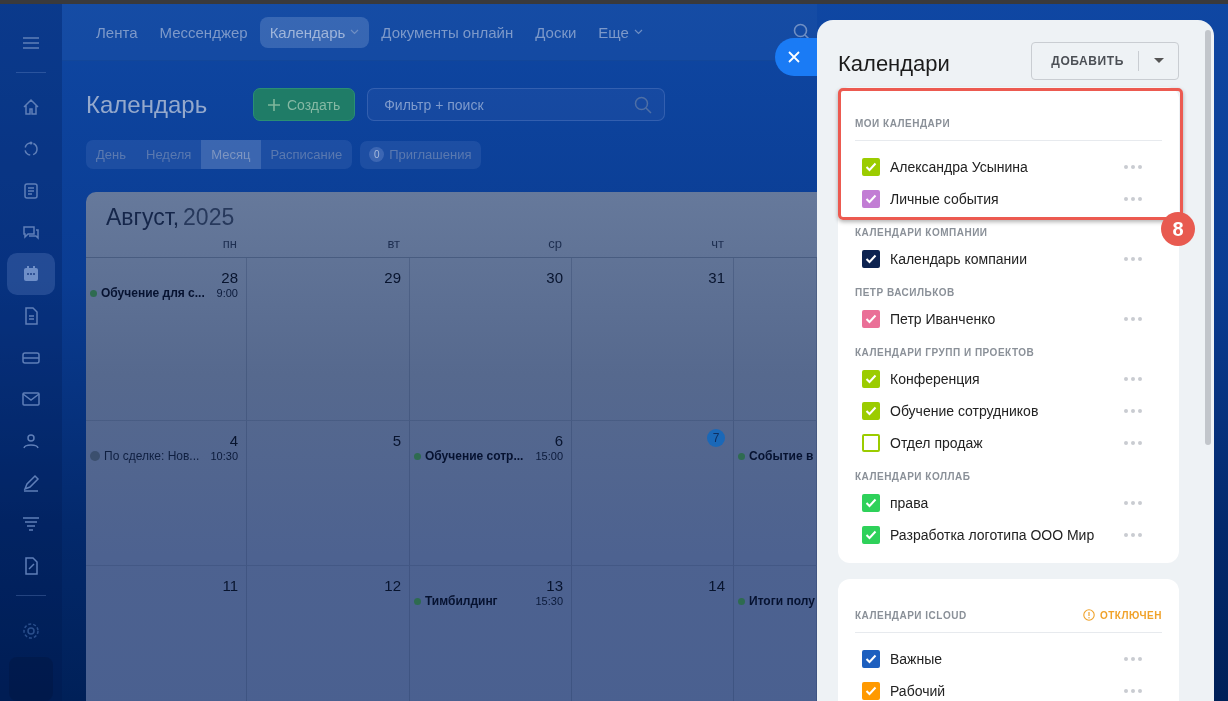 The width and height of the screenshot is (1228, 701). I want to click on calendar-name: Обучение сотрудников, so click(965, 411).